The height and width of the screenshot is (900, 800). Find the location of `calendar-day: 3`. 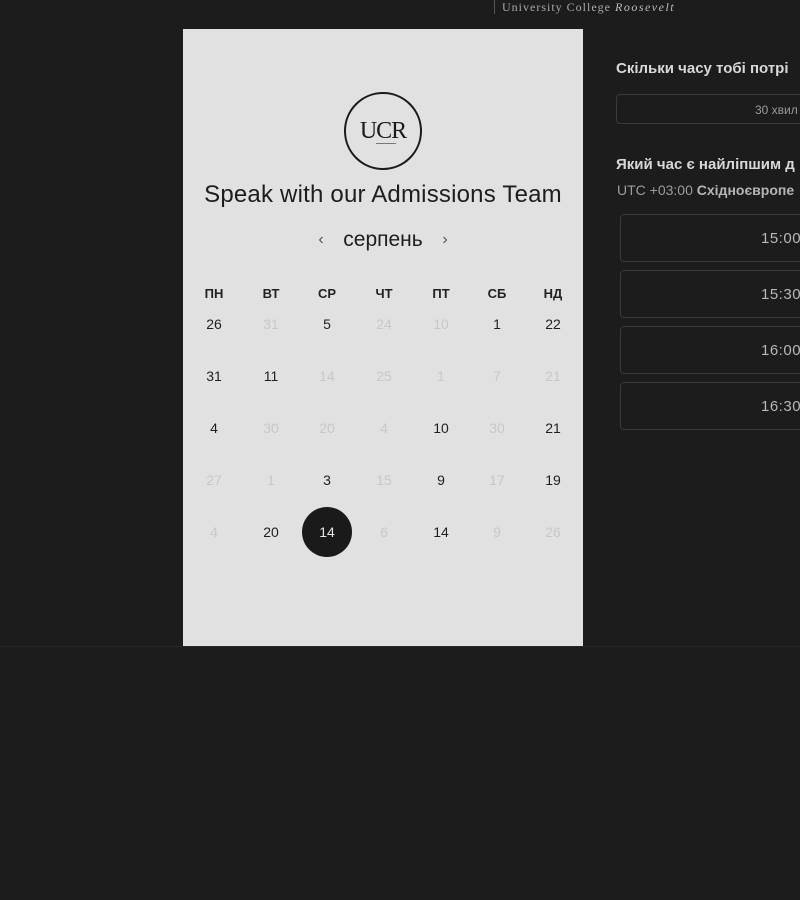

calendar-day: 3 is located at coordinates (327, 480).